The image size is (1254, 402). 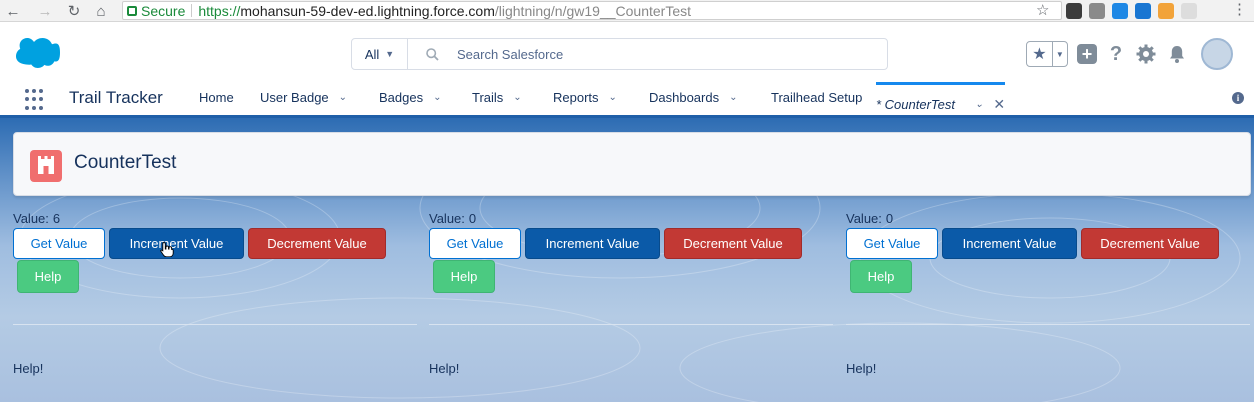 I want to click on url-path: /lightning/n/gw19__CounterTest, so click(x=593, y=10).